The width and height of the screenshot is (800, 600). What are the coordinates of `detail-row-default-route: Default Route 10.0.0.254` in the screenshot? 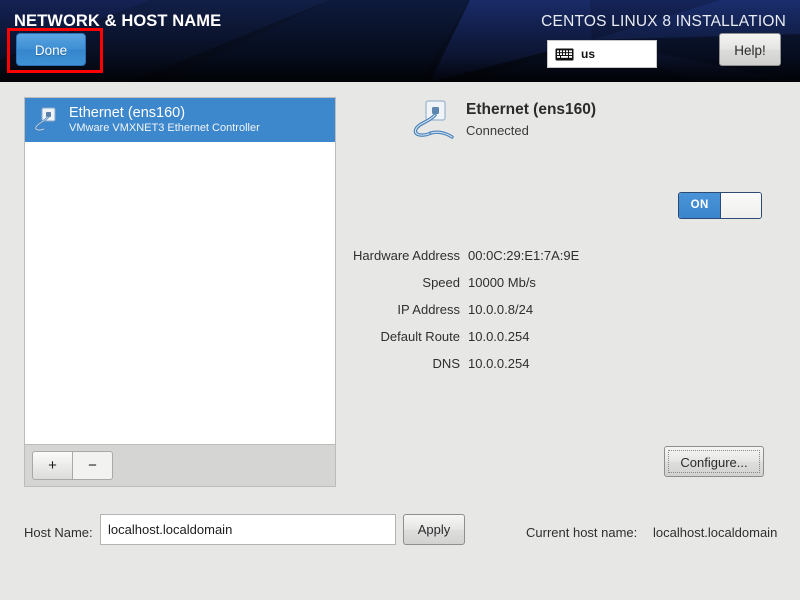 It's located at (540, 336).